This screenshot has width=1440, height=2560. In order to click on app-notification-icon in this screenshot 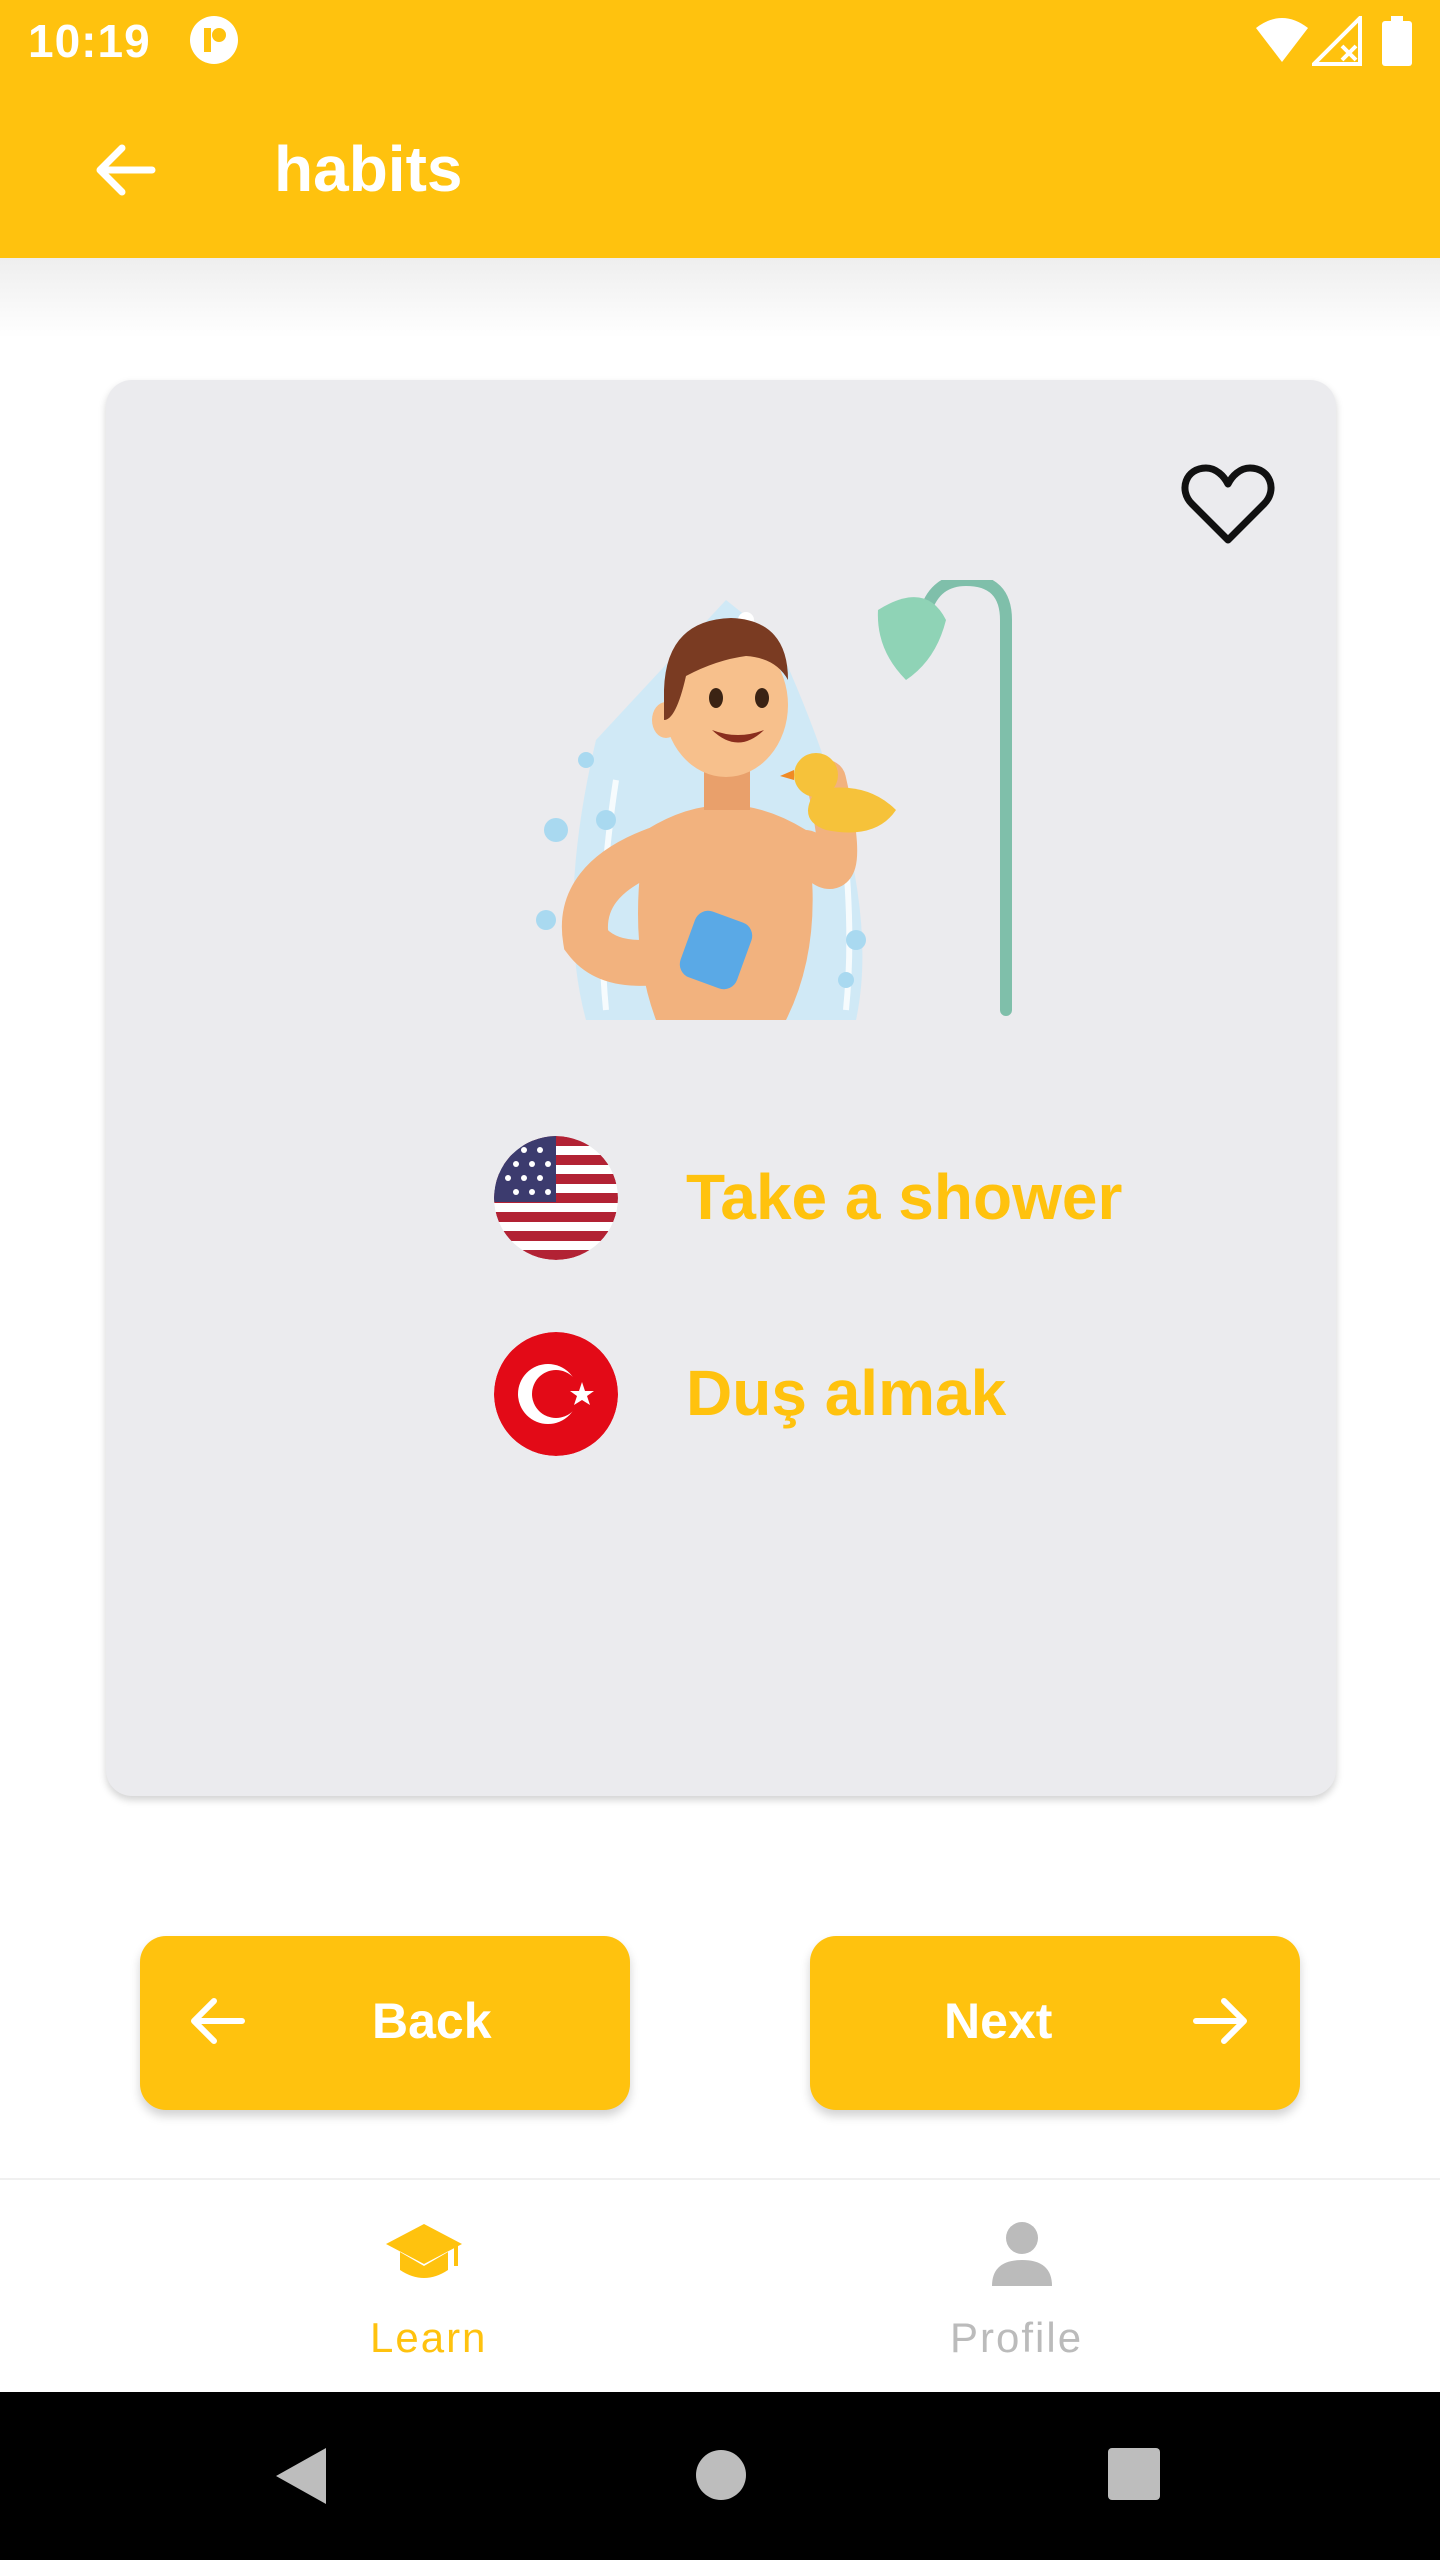, I will do `click(214, 40)`.